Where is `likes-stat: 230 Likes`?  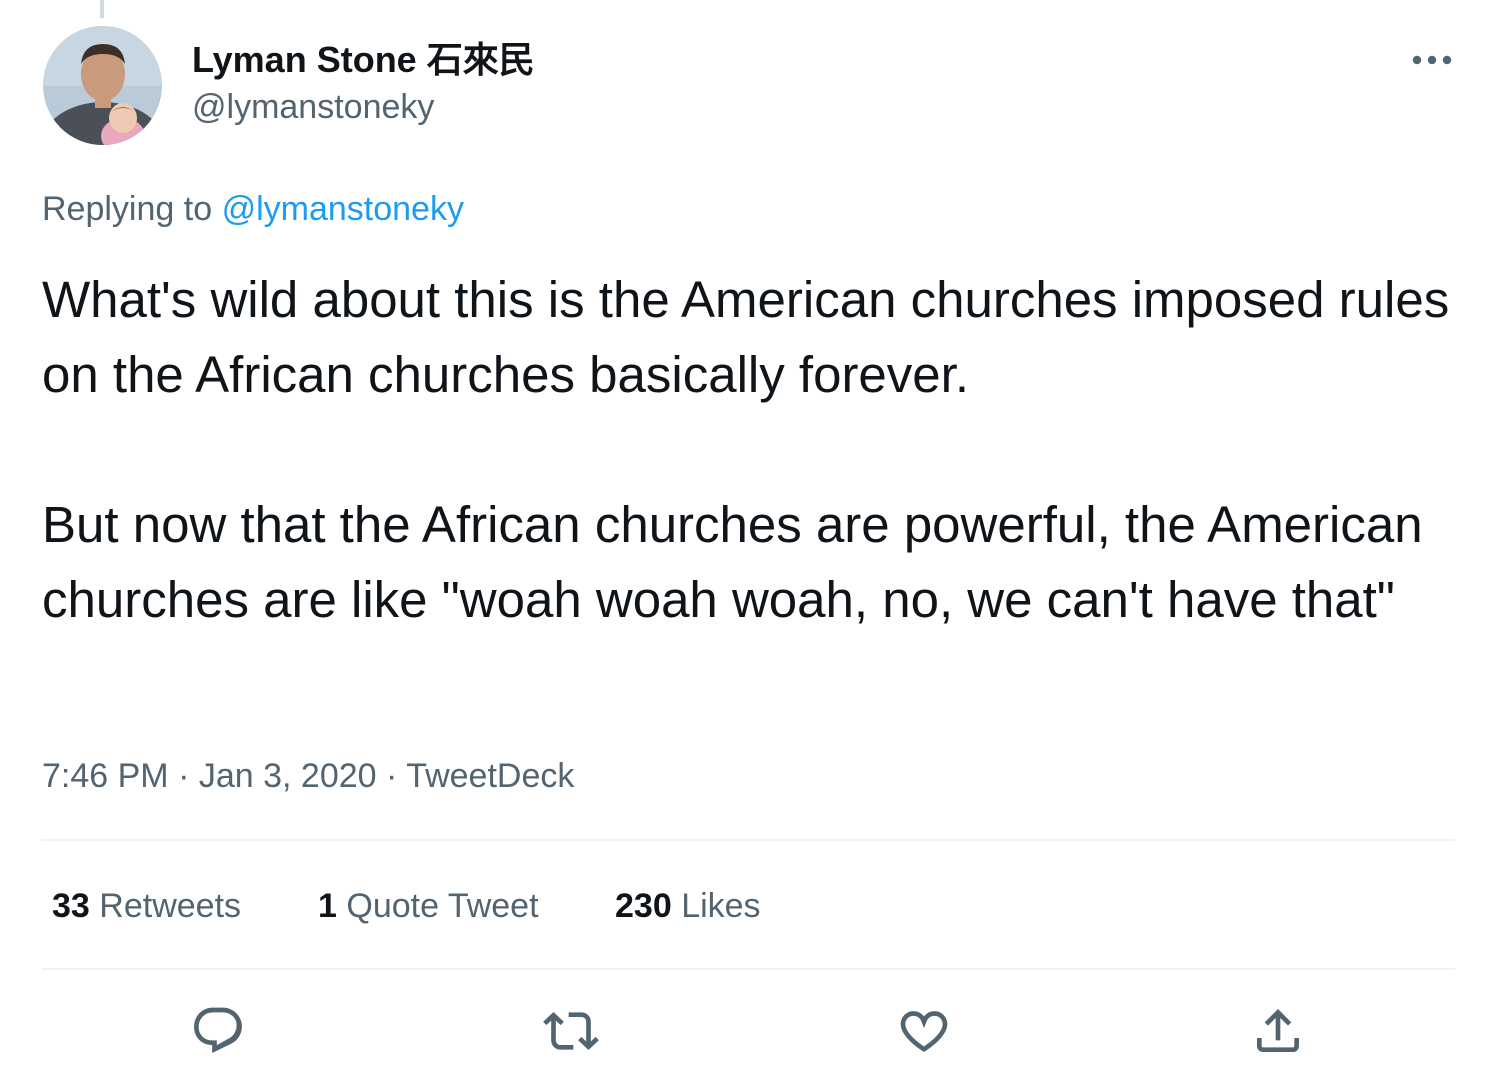
likes-stat: 230 Likes is located at coordinates (688, 906).